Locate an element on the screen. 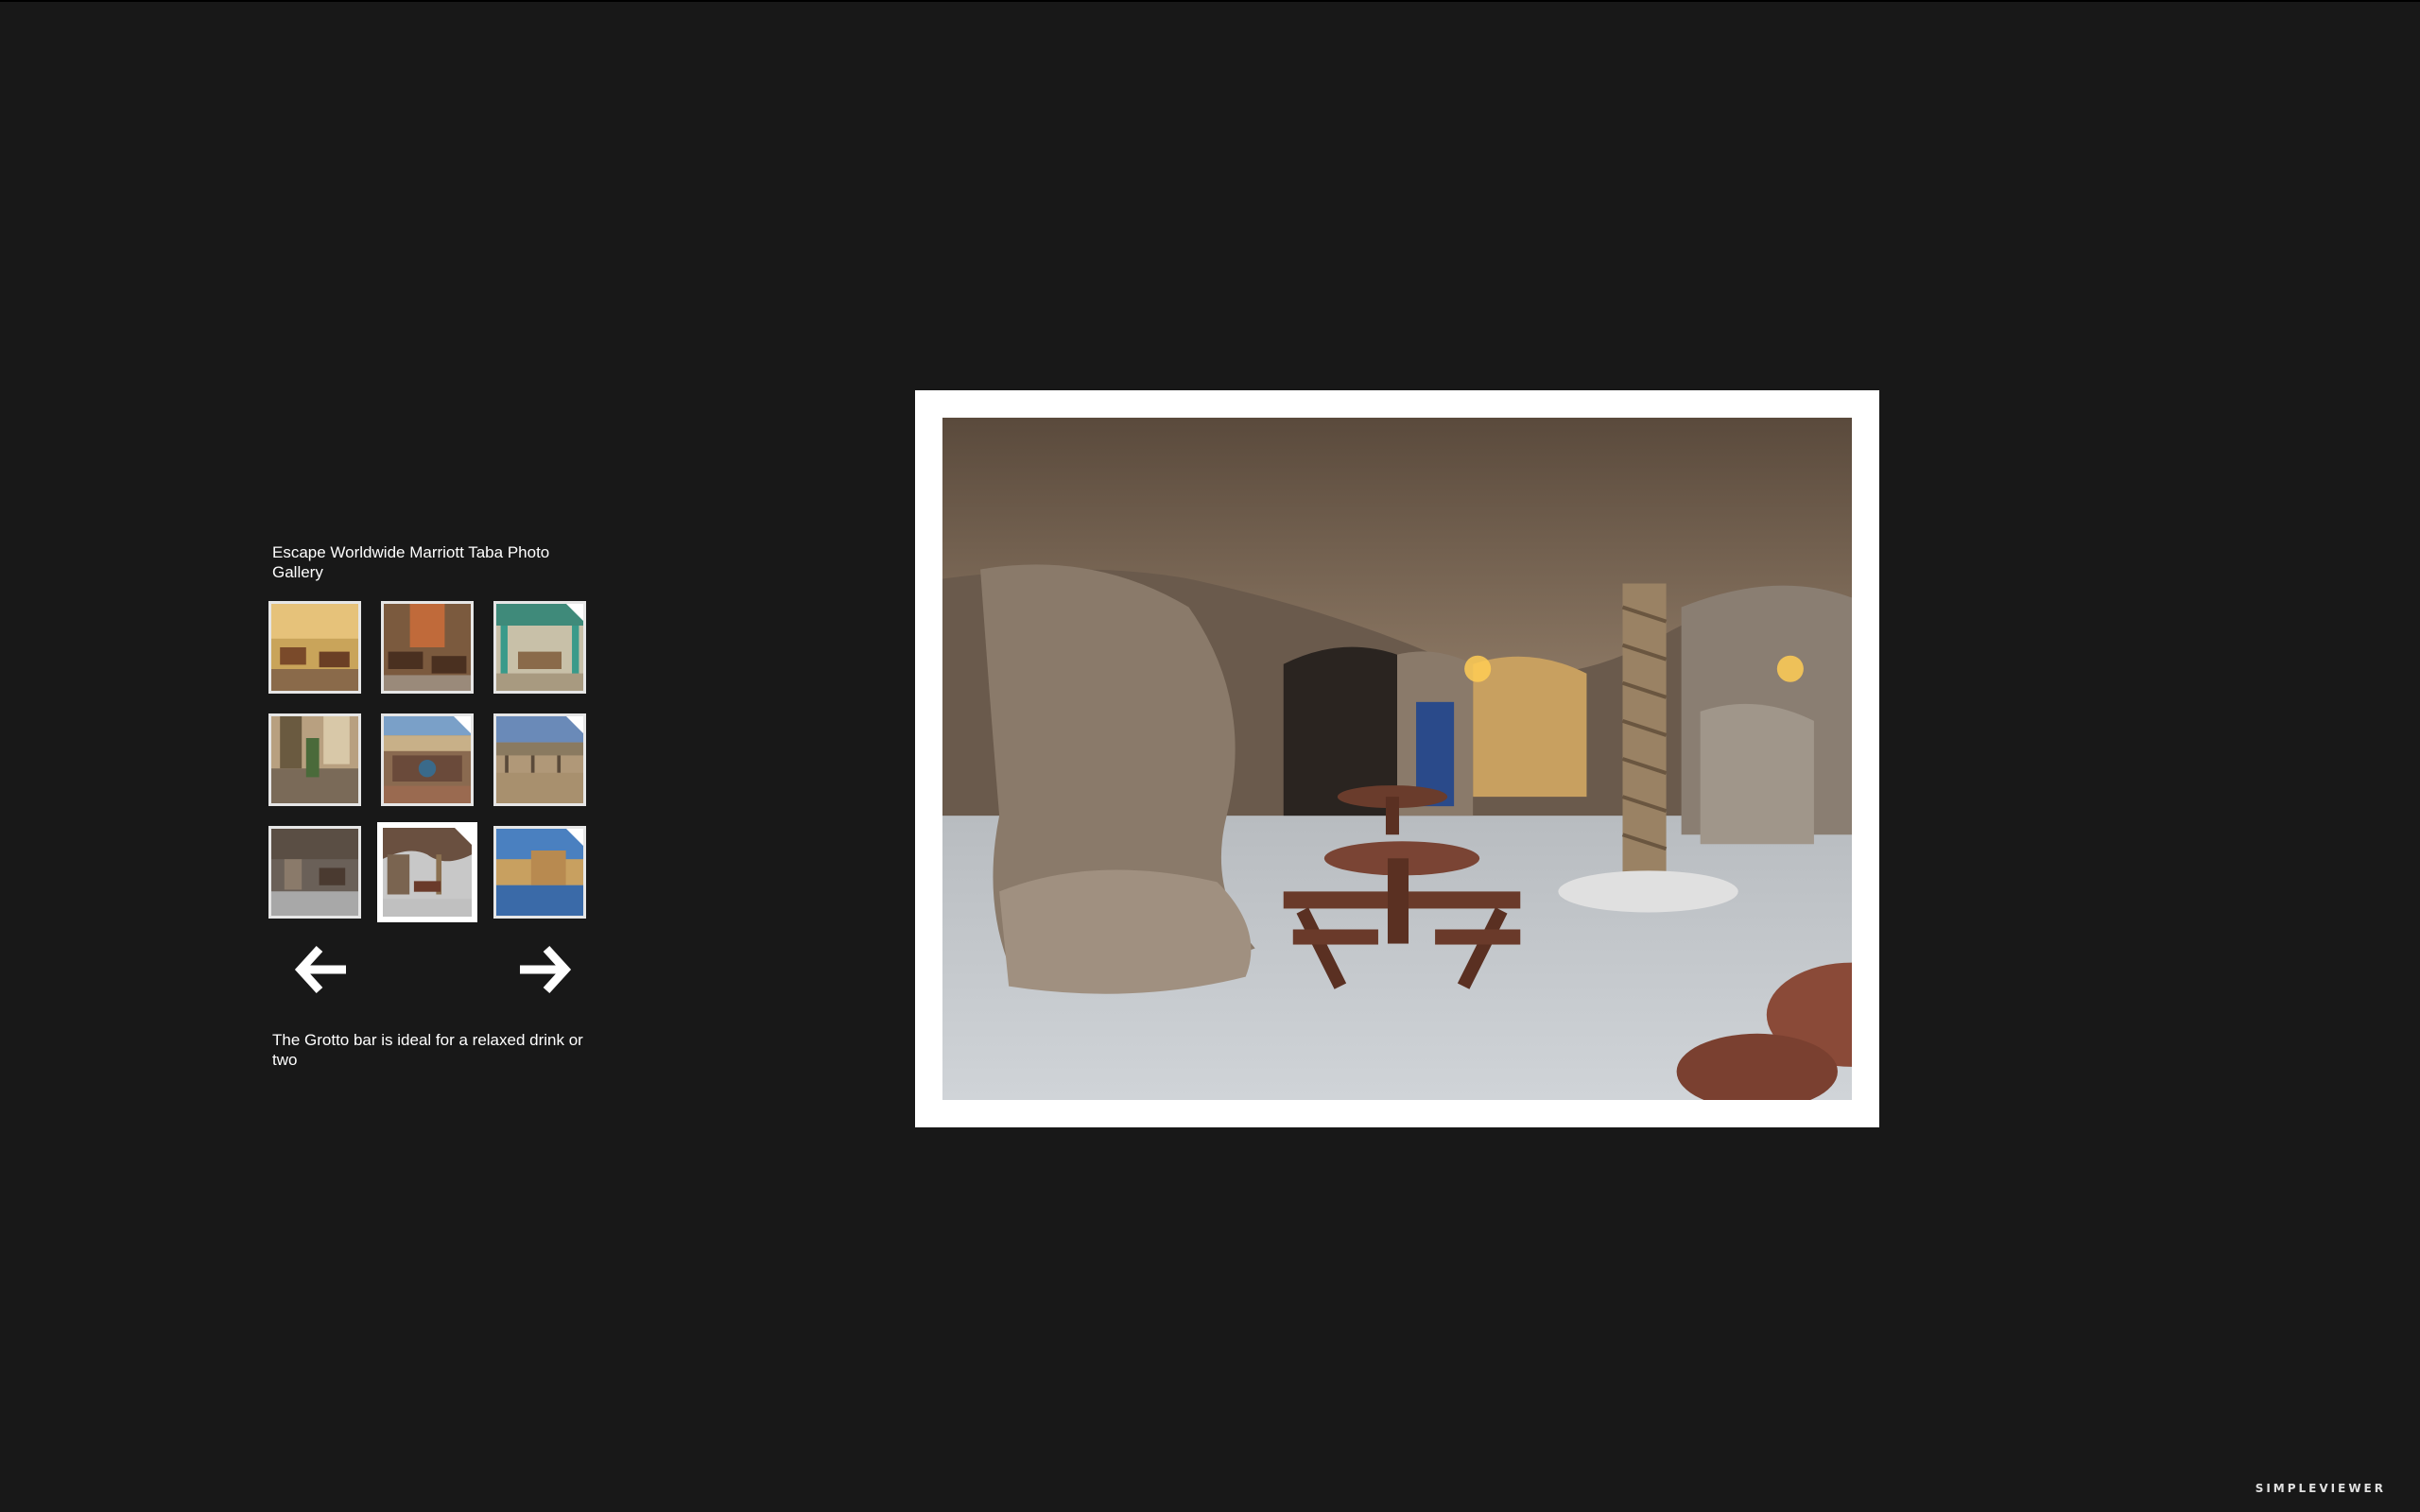 This screenshot has width=2420, height=1512. simpleviewer-logo: SIMPLEVIEWER is located at coordinates (2321, 1488).